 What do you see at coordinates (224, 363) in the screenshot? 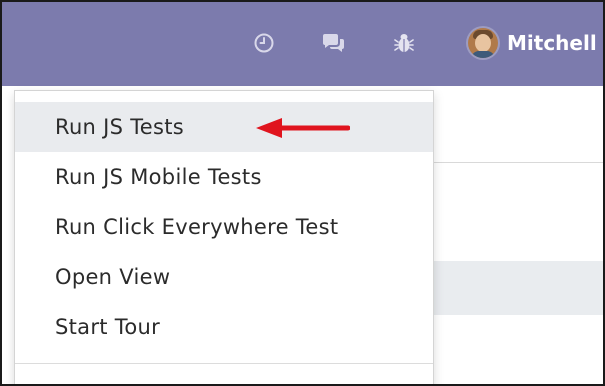
I see `menu-divider` at bounding box center [224, 363].